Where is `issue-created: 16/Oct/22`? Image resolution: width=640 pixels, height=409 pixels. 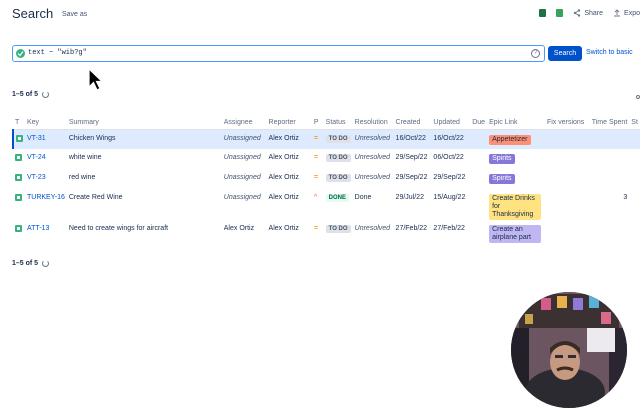 issue-created: 16/Oct/22 is located at coordinates (412, 139).